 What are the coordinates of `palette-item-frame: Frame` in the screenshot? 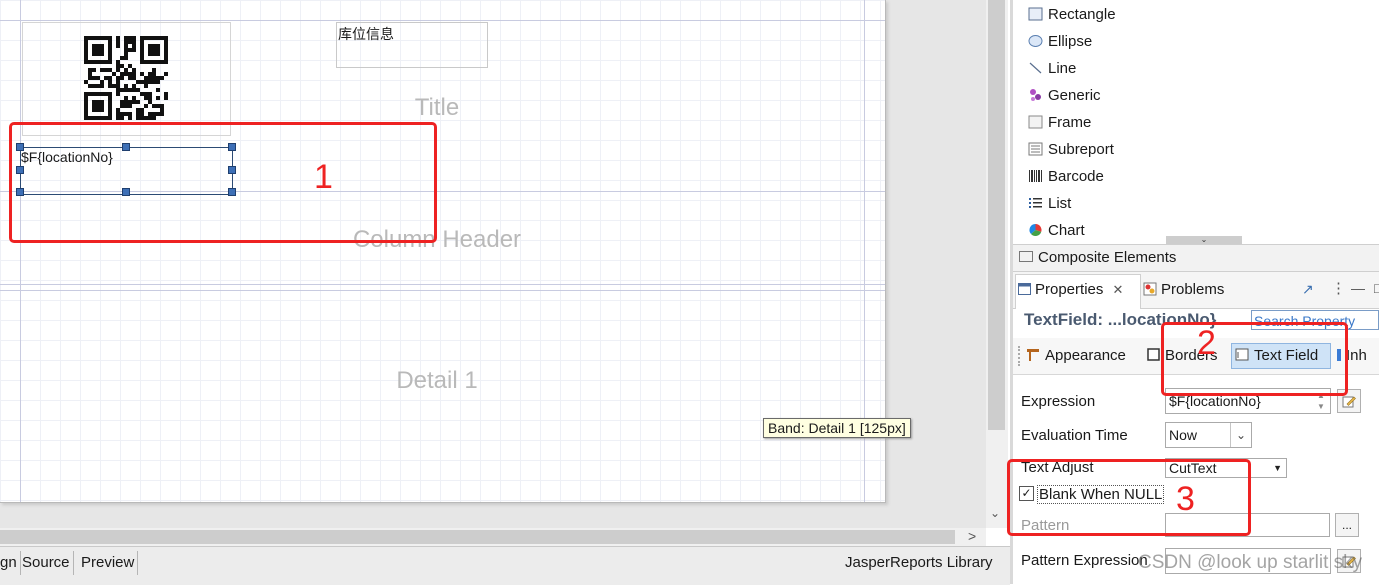 It's located at (1059, 123).